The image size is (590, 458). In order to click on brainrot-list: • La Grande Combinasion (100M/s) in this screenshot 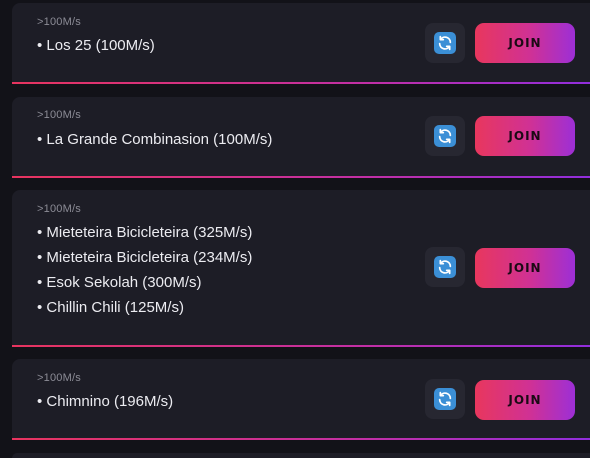, I will do `click(154, 139)`.